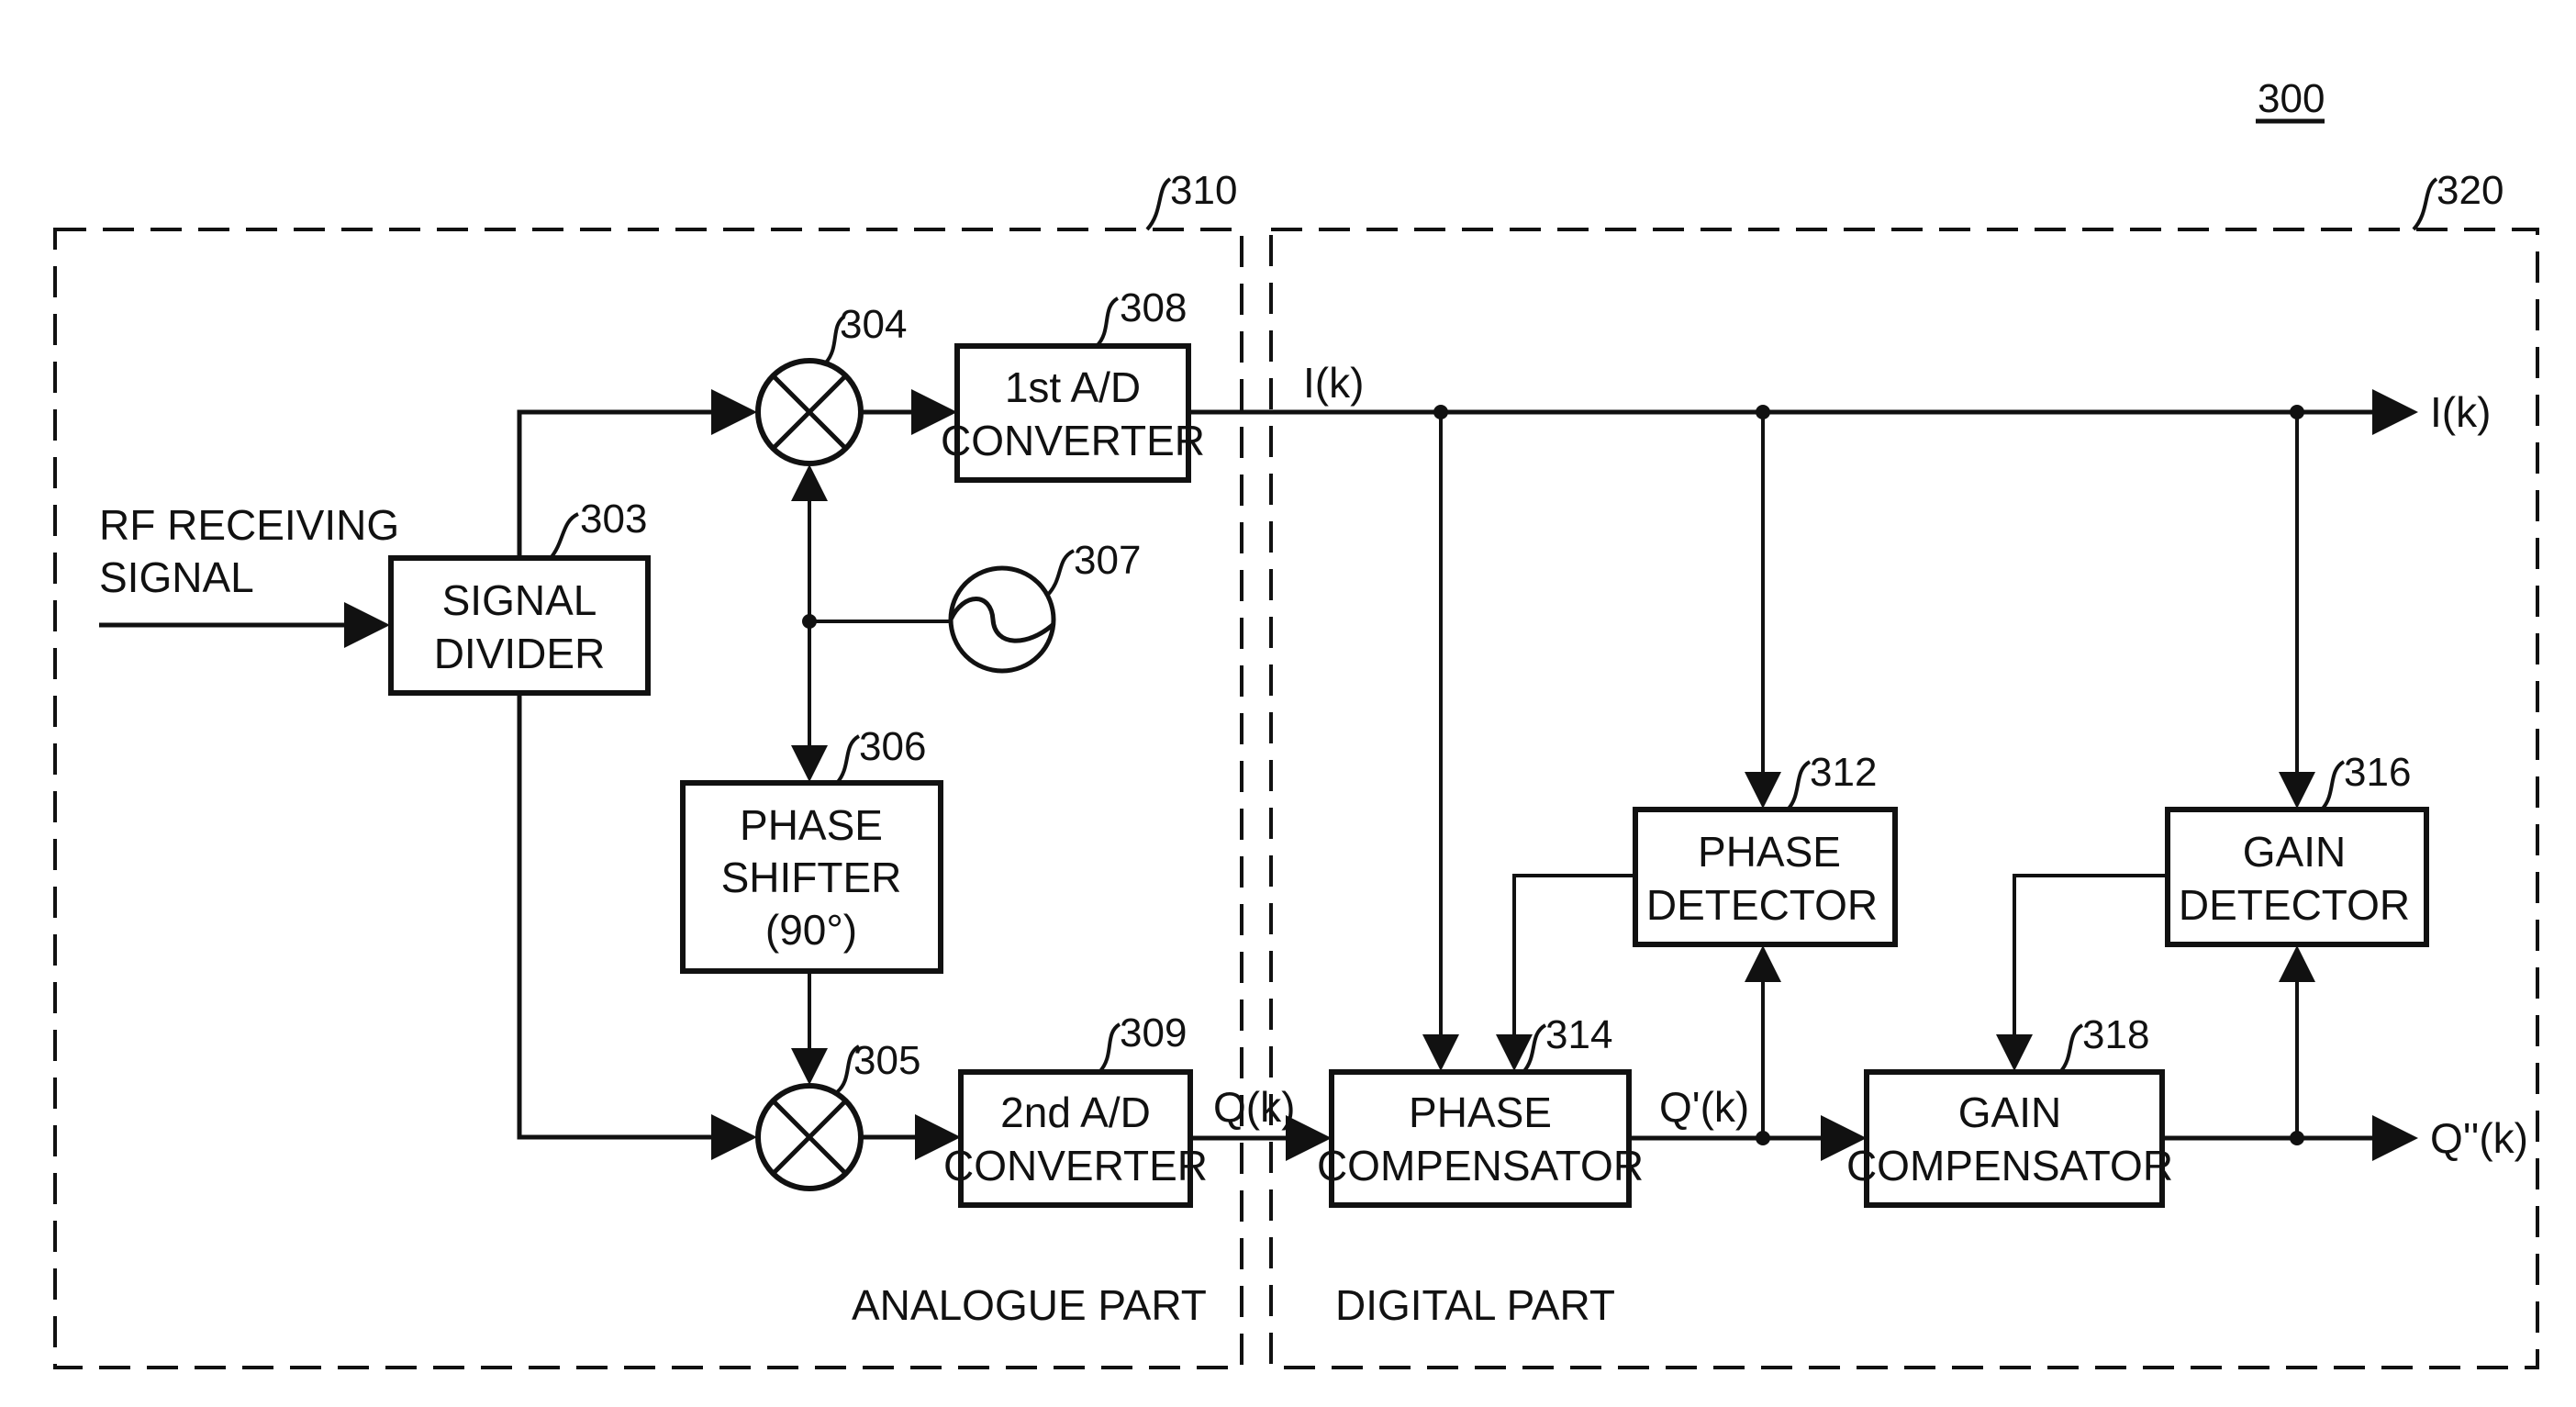  Describe the element at coordinates (1769, 852) in the screenshot. I see `phase-detector-text-1: PHASE` at that location.